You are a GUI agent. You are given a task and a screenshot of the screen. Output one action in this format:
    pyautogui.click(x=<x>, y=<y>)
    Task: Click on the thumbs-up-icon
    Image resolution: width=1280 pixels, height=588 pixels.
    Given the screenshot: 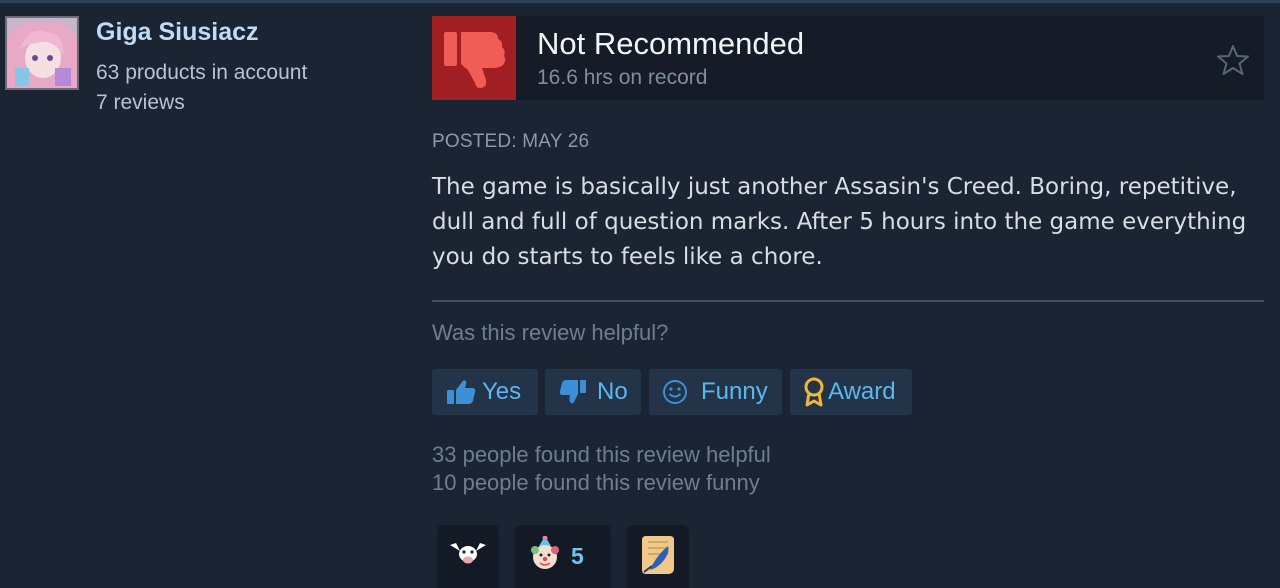 What is the action you would take?
    pyautogui.click(x=461, y=392)
    